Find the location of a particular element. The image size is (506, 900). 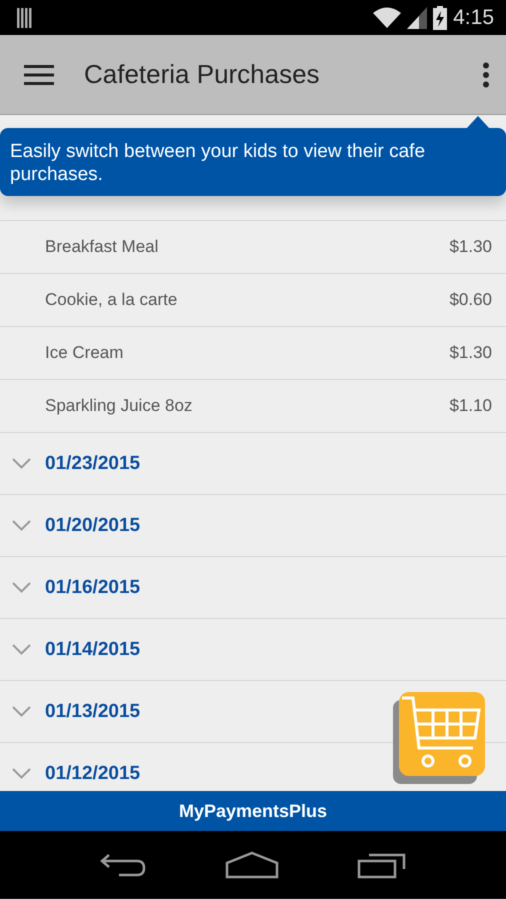

recent-apps-icon is located at coordinates (382, 865).